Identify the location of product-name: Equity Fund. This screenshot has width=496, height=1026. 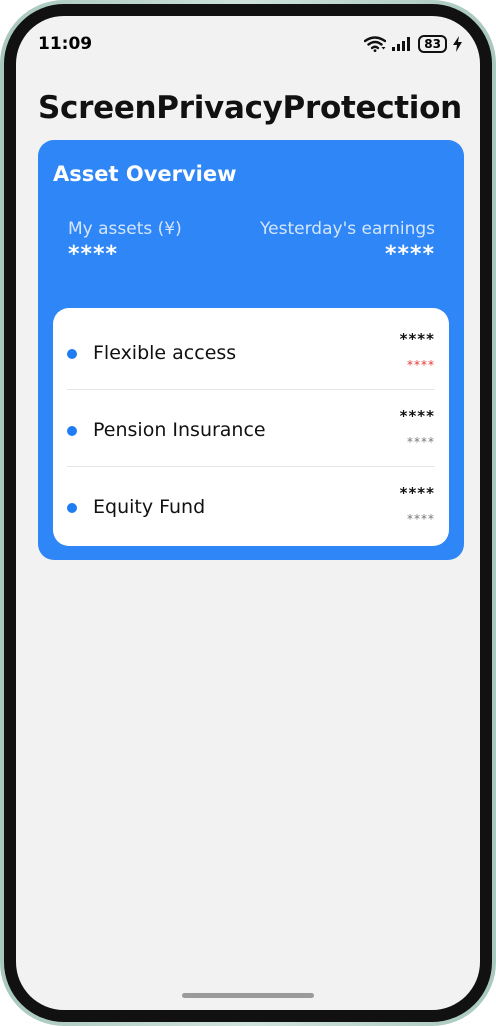
(149, 507).